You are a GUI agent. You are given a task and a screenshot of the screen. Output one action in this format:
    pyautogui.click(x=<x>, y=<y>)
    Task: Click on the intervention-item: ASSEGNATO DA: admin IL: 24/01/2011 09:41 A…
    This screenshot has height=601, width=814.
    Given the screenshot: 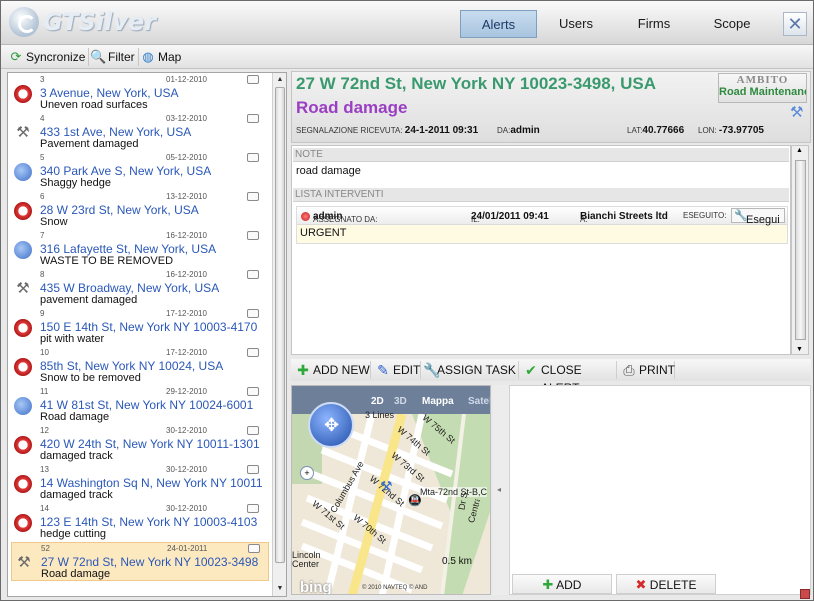 What is the action you would take?
    pyautogui.click(x=542, y=225)
    